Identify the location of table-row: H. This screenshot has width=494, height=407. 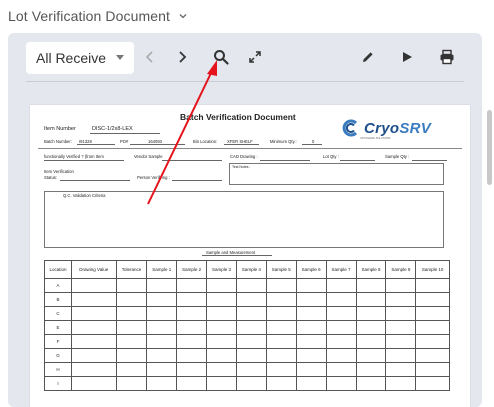
(247, 369).